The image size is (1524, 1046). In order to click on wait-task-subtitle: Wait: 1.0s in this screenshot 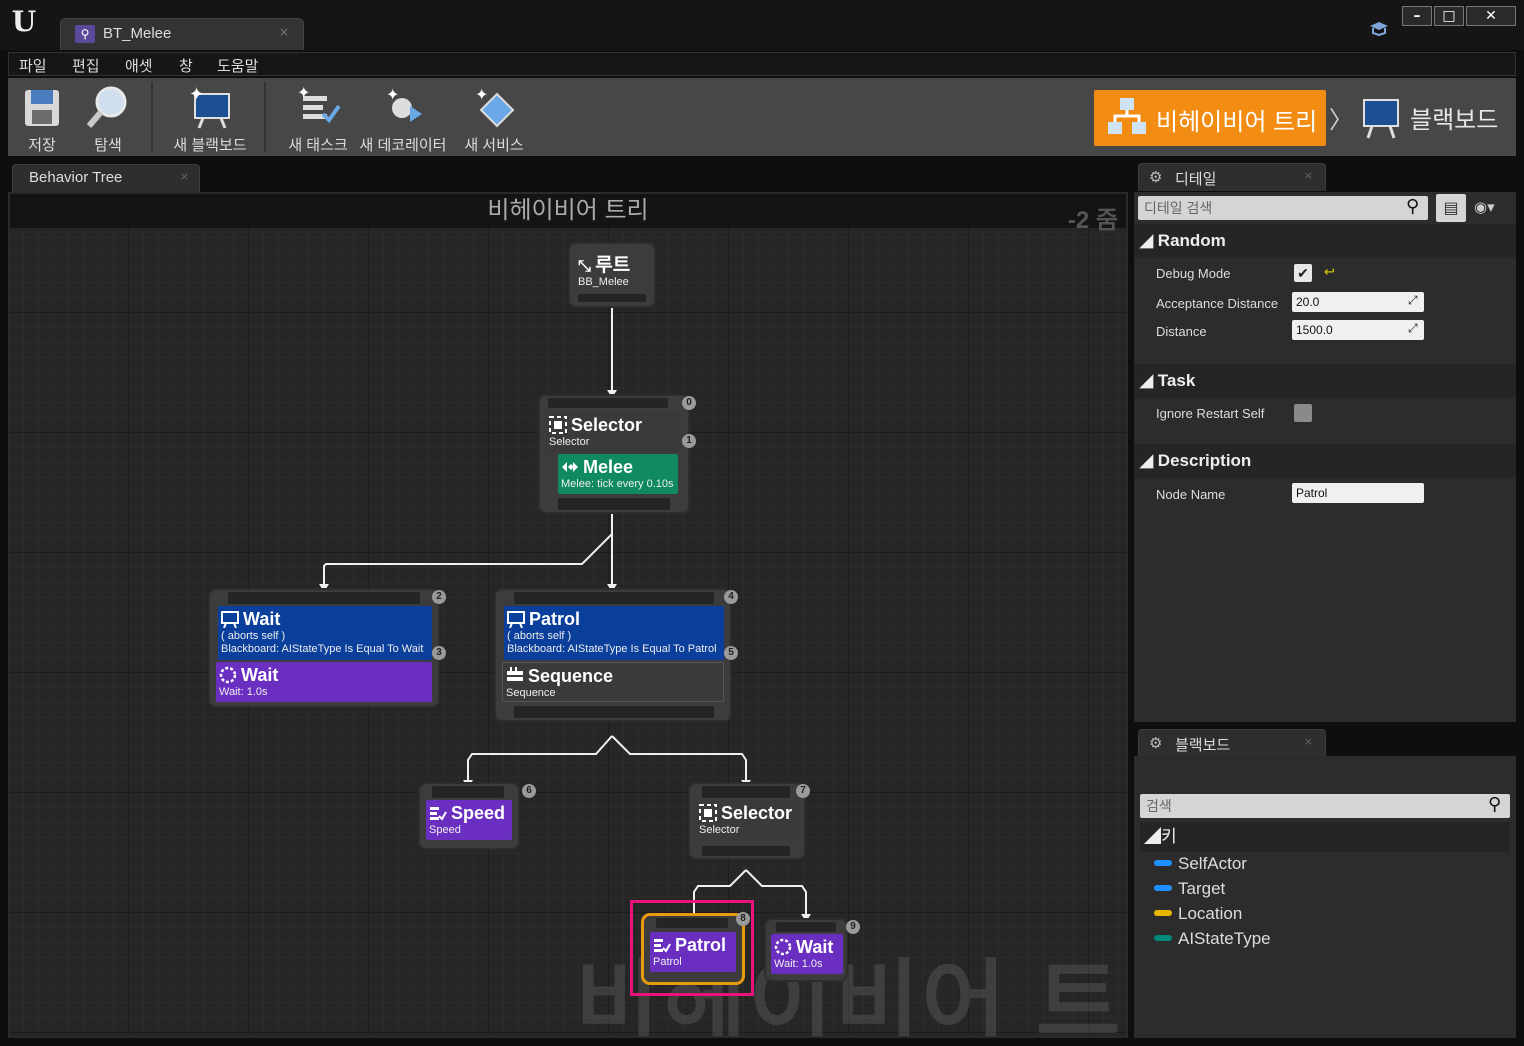, I will do `click(243, 692)`.